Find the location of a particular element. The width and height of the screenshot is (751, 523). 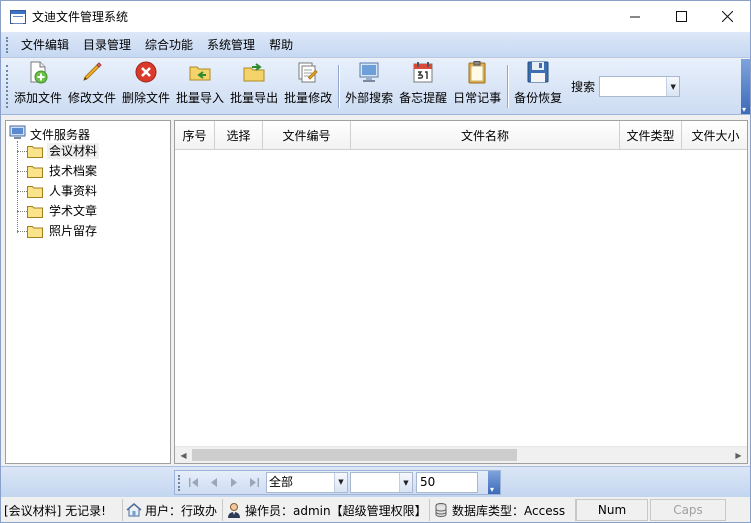

memo-reminder-label: 备忘提醒 is located at coordinates (423, 98).